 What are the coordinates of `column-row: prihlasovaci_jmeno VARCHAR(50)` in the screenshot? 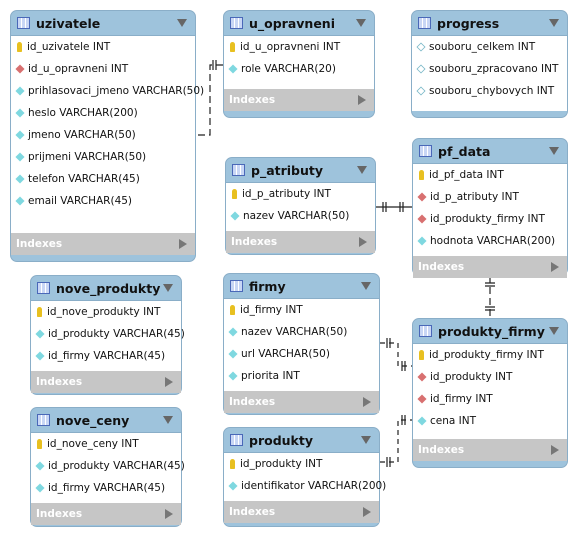 It's located at (107, 91).